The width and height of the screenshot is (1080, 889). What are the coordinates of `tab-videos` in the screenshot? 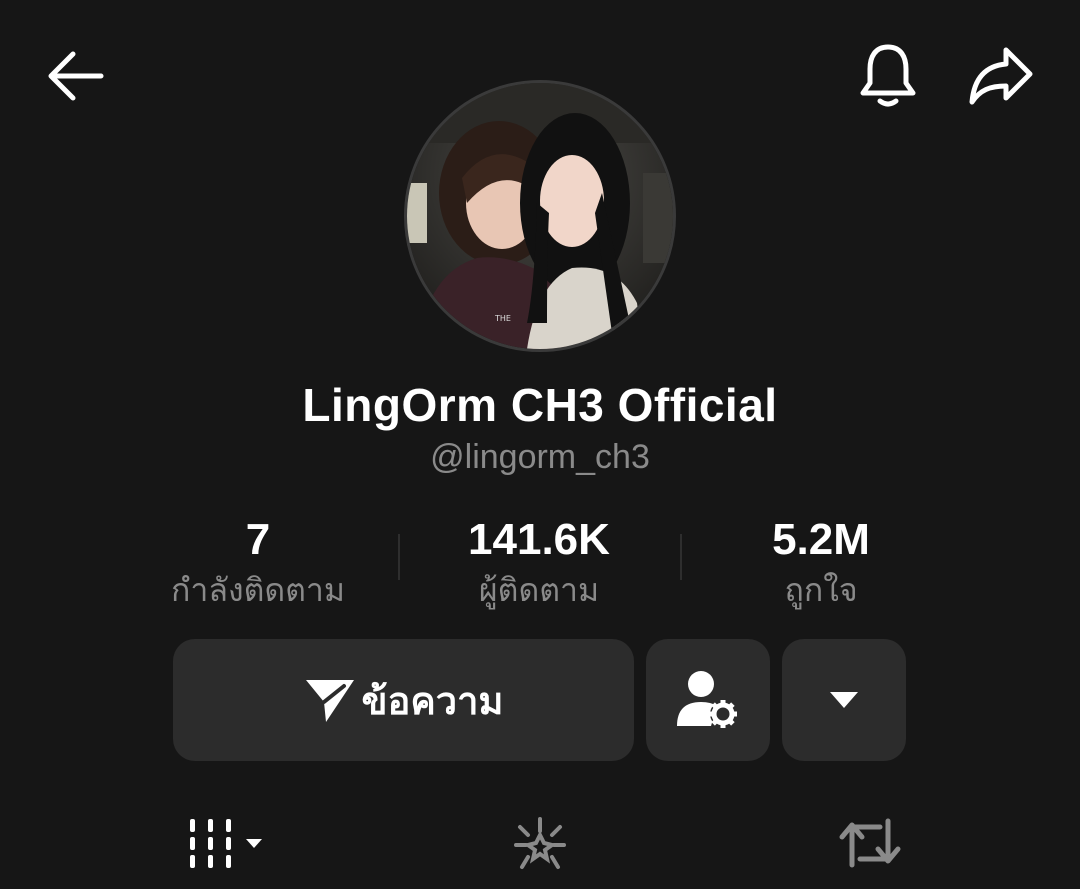 It's located at (222, 843).